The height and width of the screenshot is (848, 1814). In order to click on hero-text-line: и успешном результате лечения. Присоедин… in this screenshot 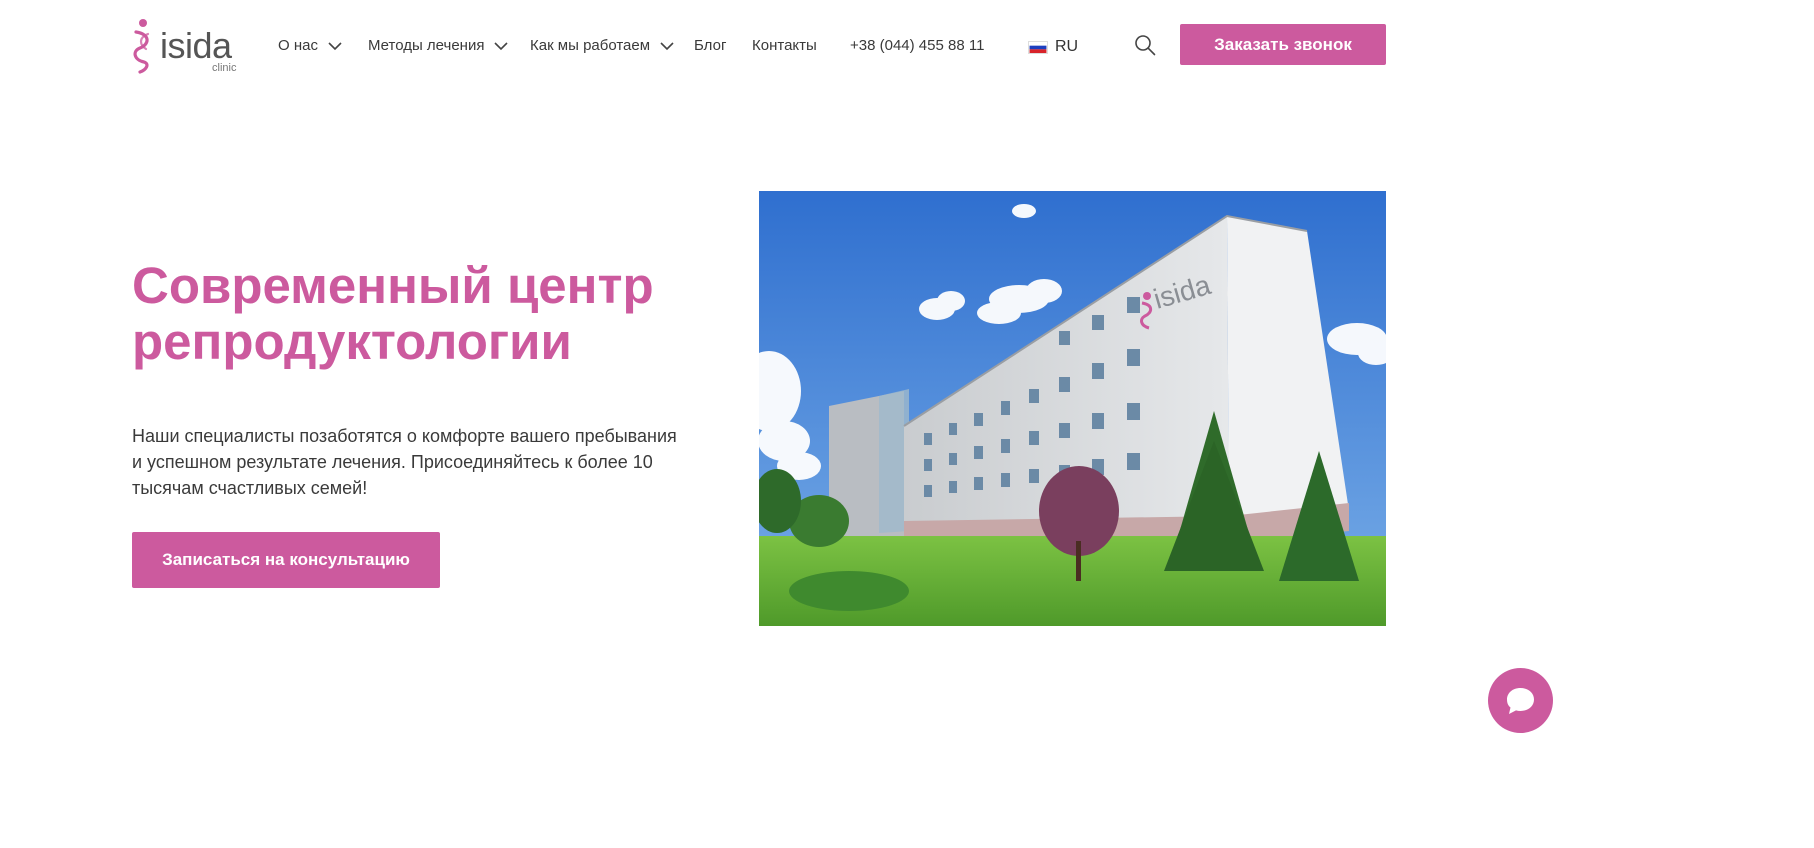, I will do `click(392, 462)`.